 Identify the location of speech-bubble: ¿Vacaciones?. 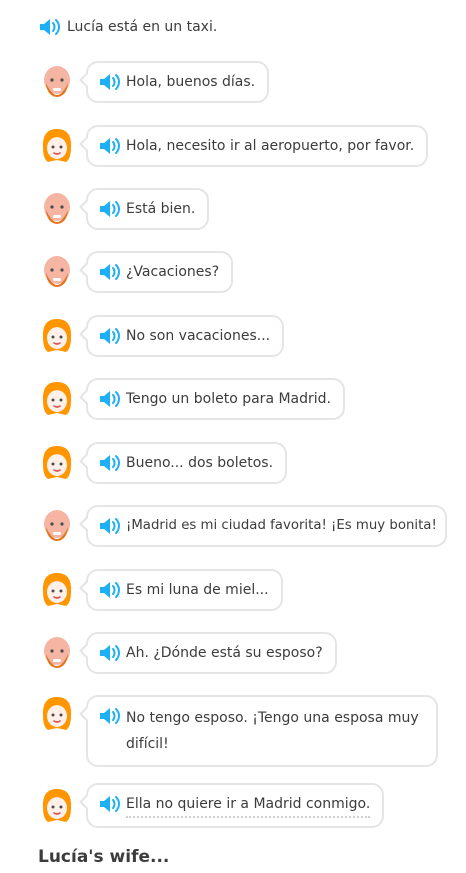
(156, 272).